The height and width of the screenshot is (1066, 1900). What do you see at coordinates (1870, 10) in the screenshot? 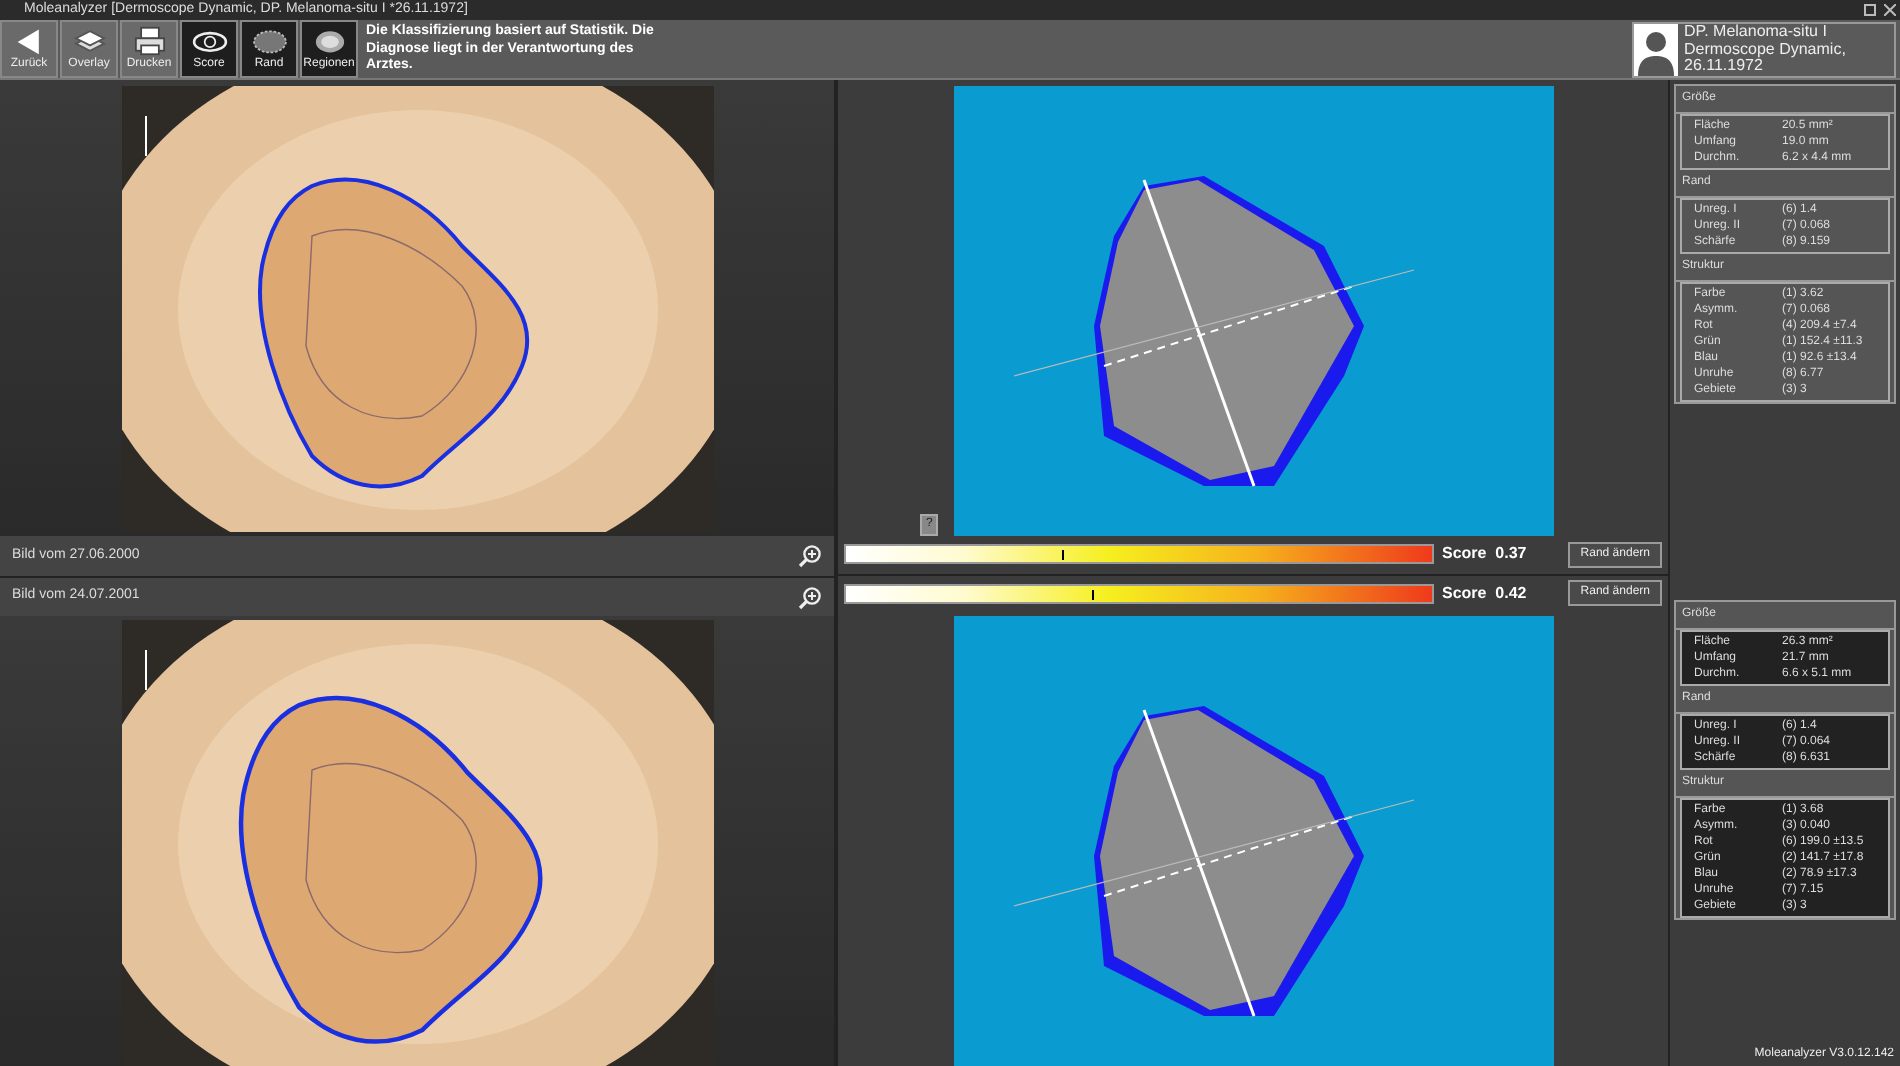
I see `maximize-icon` at bounding box center [1870, 10].